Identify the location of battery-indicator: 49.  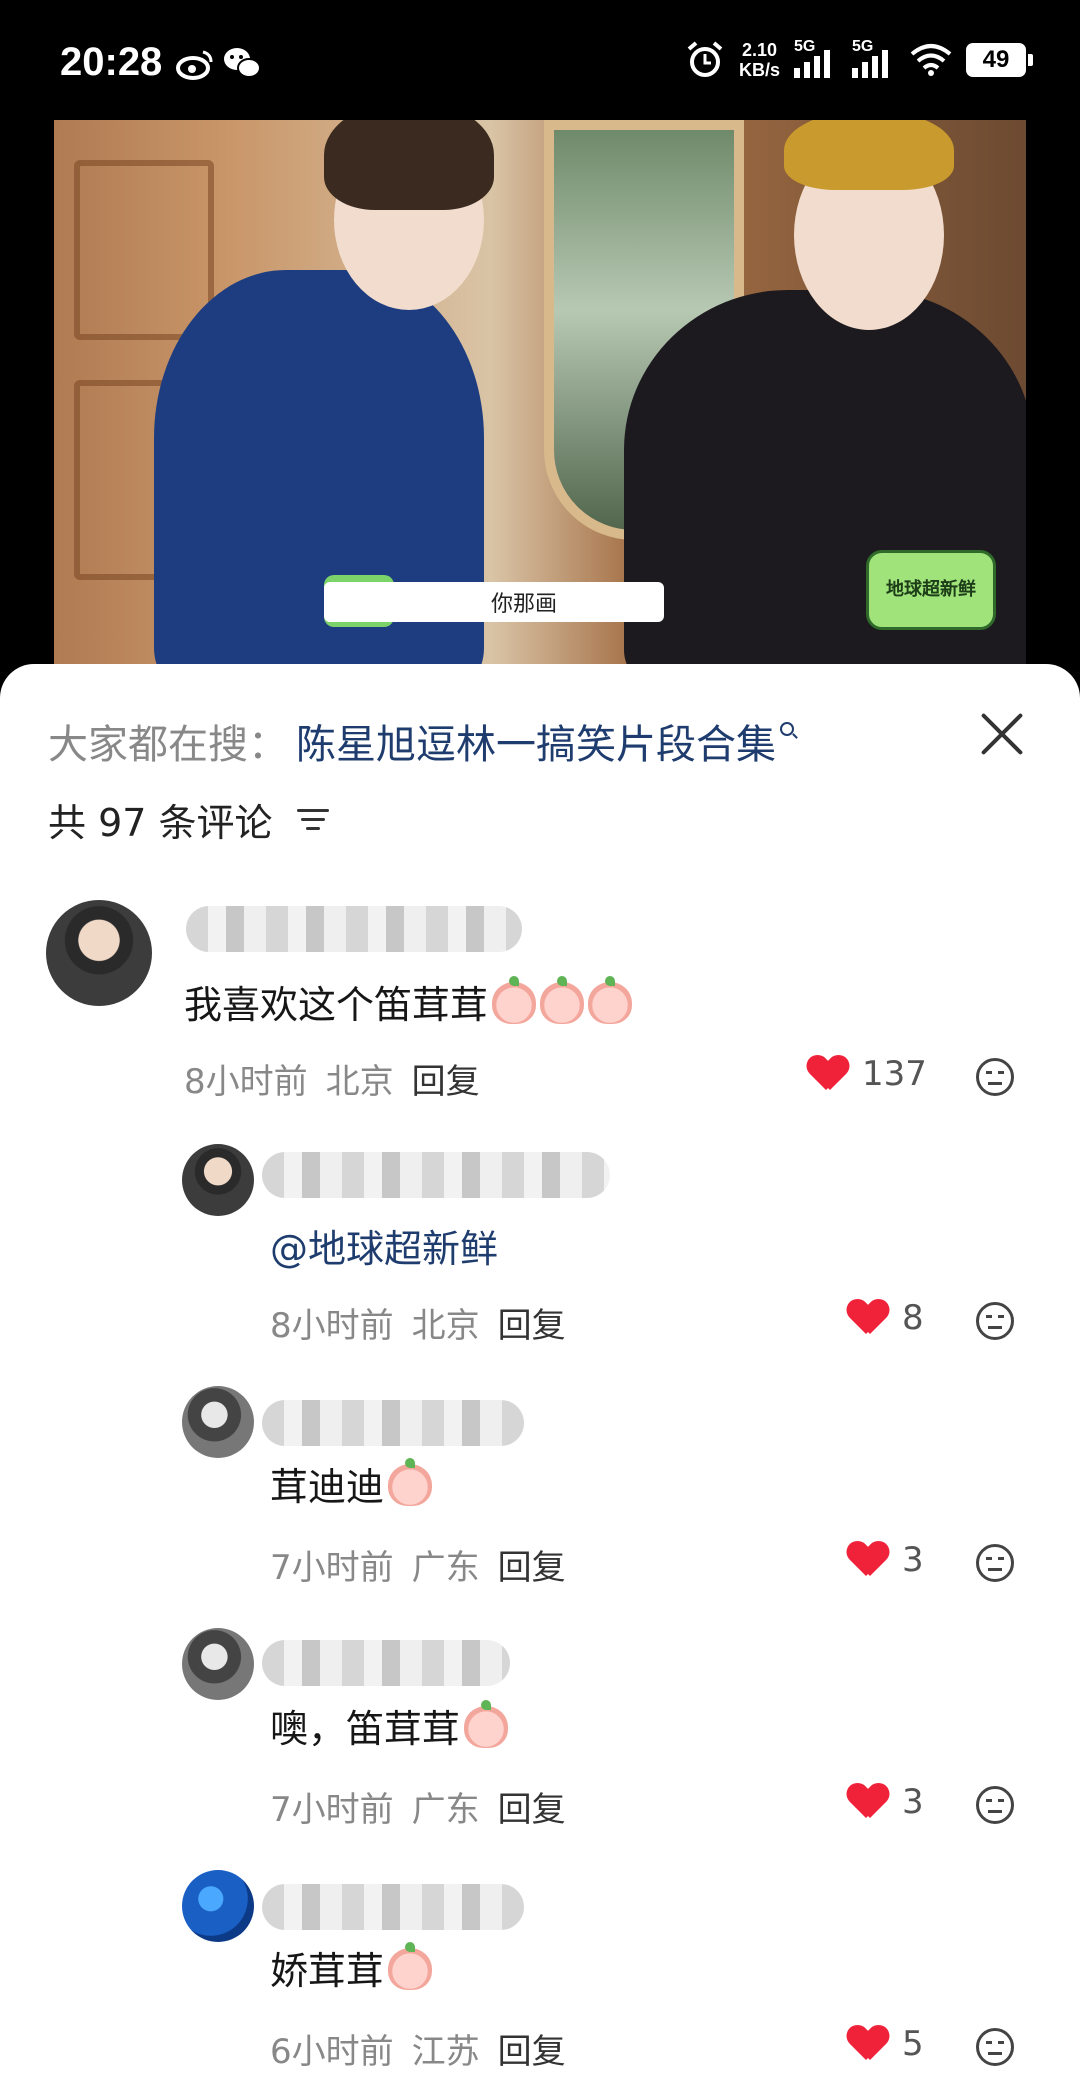
(999, 60).